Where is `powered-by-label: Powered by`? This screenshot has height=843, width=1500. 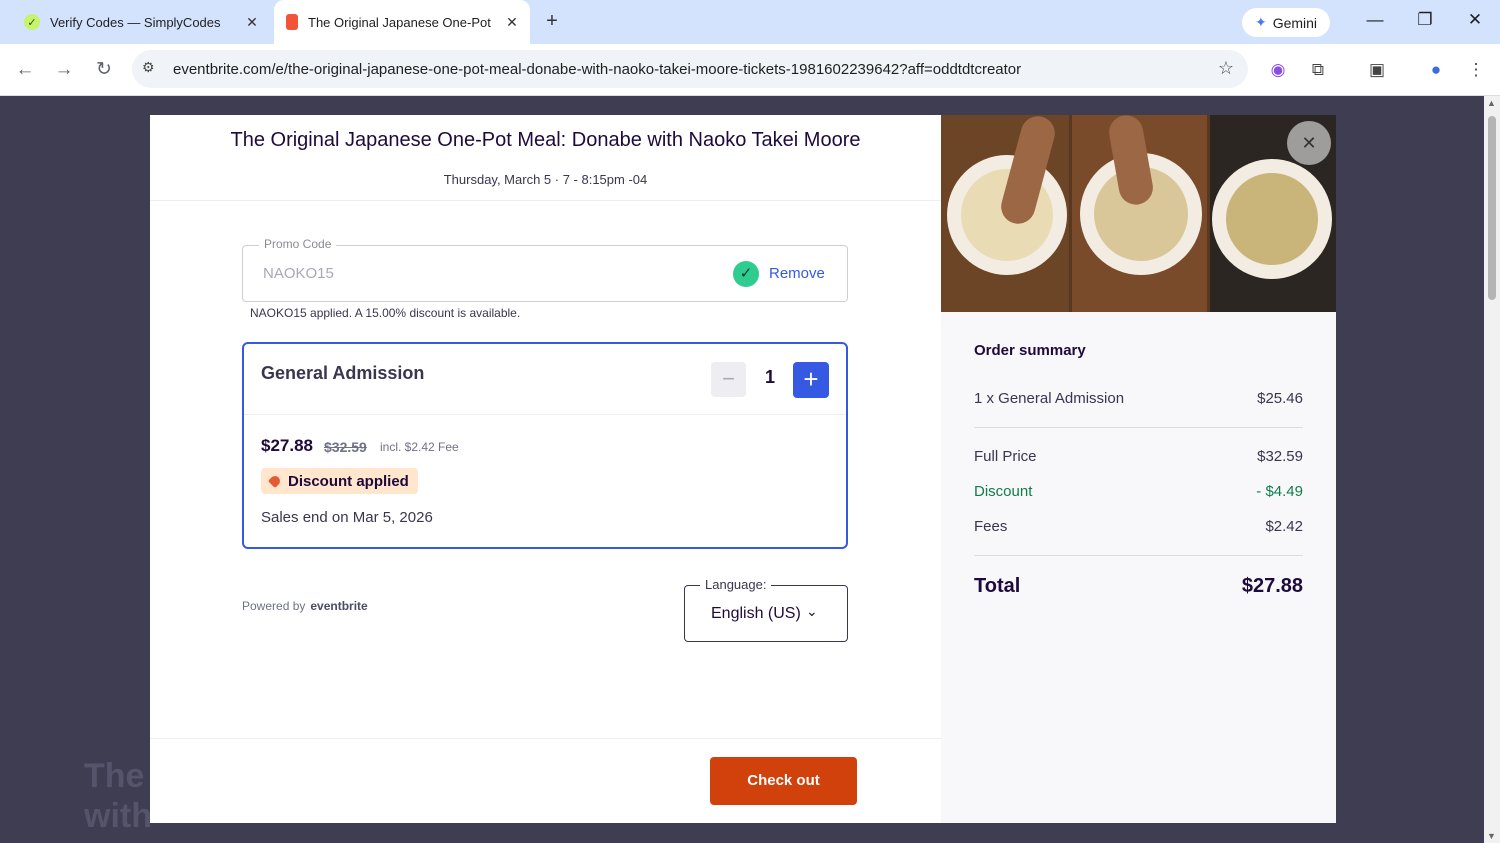
powered-by-label: Powered by is located at coordinates (274, 606).